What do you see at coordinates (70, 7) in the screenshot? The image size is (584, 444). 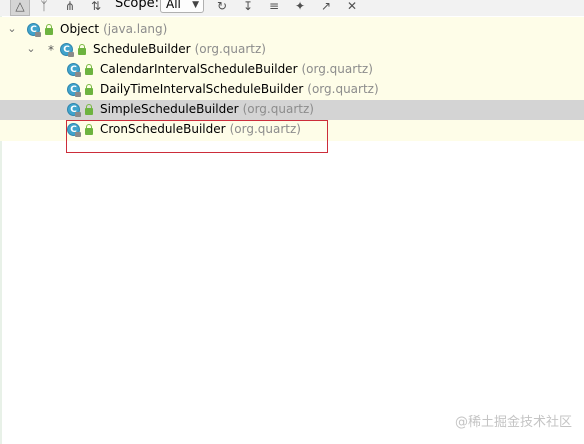 I see `subtypes-icon: ⋔` at bounding box center [70, 7].